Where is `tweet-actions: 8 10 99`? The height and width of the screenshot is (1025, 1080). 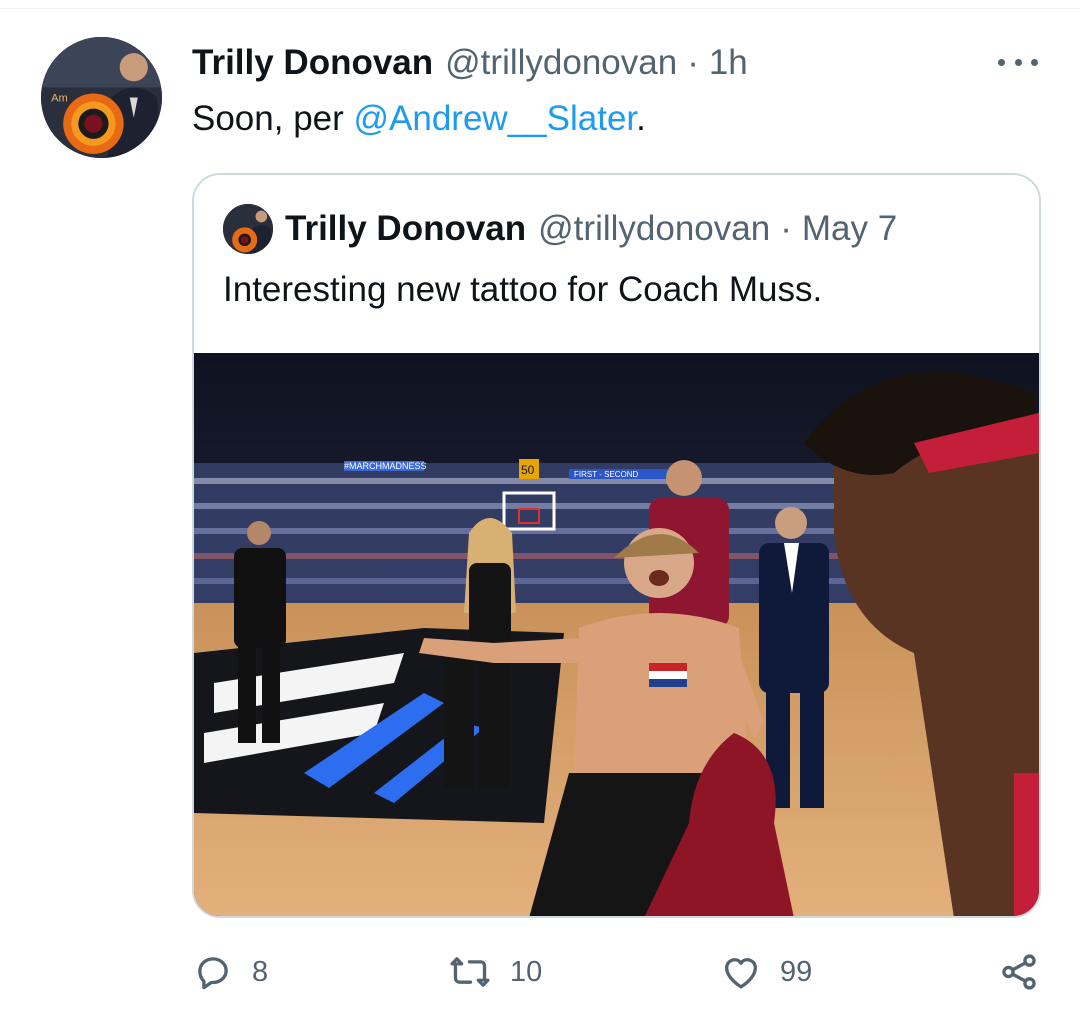
tweet-actions: 8 10 99 is located at coordinates (616, 972).